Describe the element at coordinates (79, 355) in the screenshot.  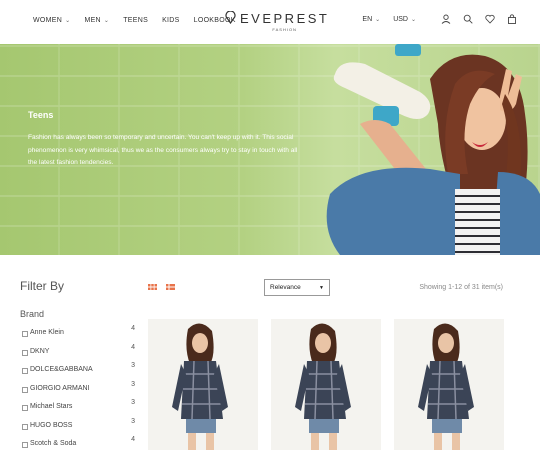
I see `brand-filter-item: DKNY 4` at that location.